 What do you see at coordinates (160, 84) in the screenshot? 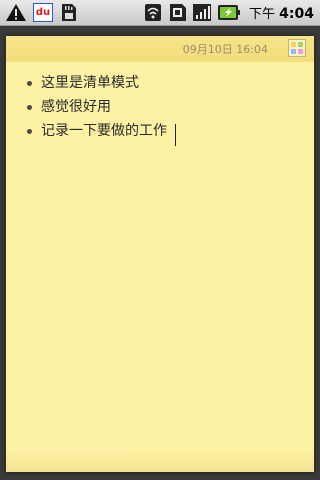
I see `list-item: 这里是清单模式` at bounding box center [160, 84].